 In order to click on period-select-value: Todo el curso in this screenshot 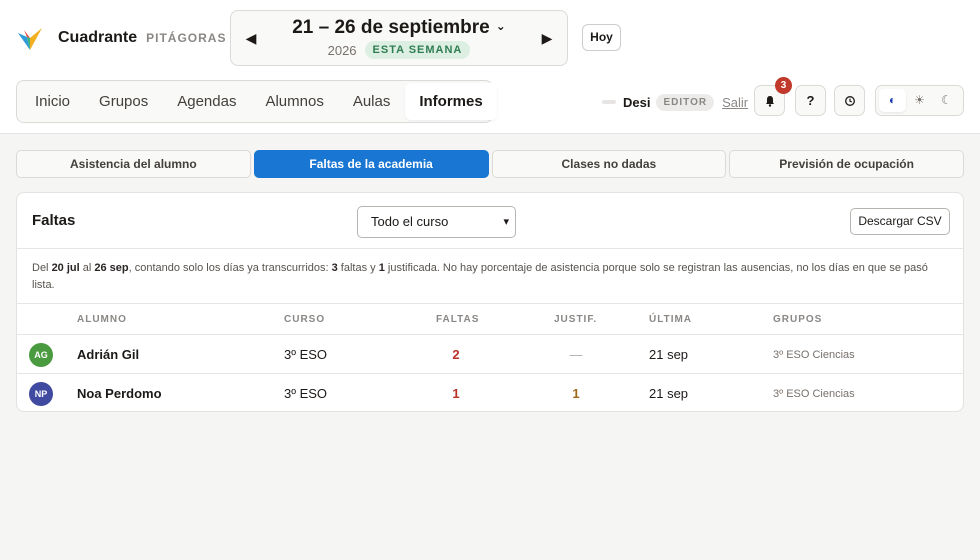, I will do `click(410, 221)`.